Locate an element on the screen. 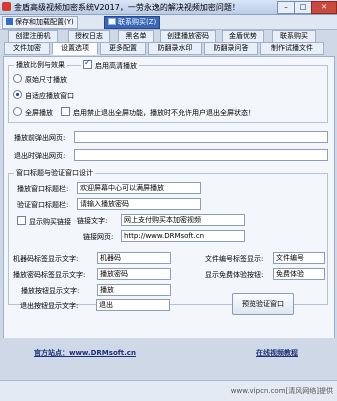 Image resolution: width=337 pixels, height=401 pixels. title-bar: 金盾高级视频加密系统V2017，一劳永逸的解决视频加密问题！ – □ ✕ is located at coordinates (168, 7).